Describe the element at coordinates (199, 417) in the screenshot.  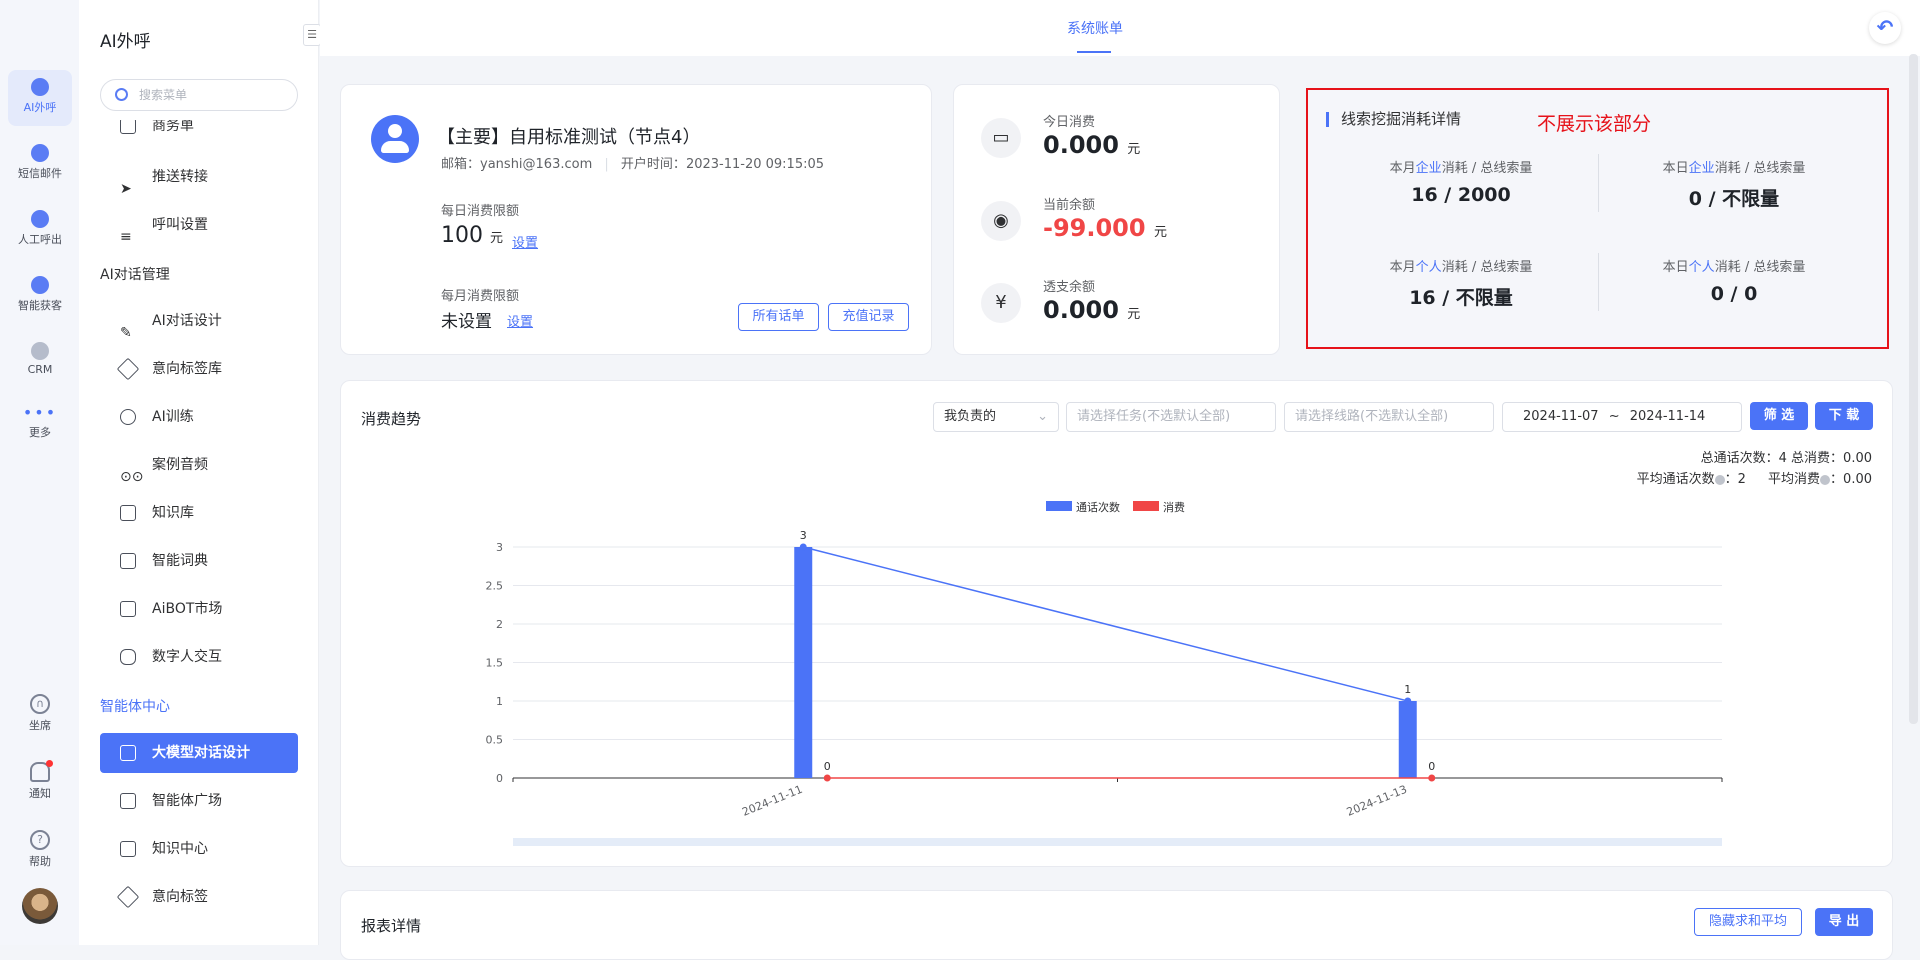
I see `menu-item-ai-training: AI训练` at that location.